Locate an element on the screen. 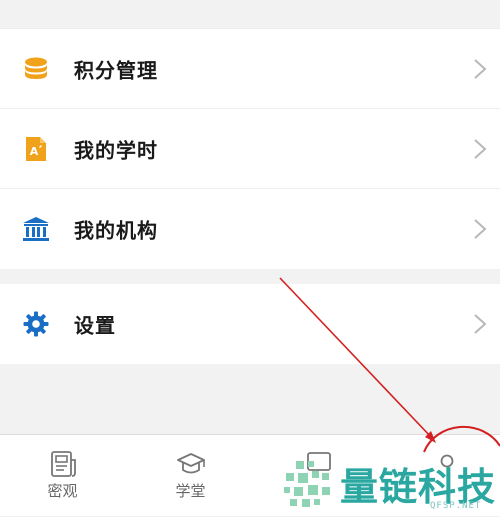 This screenshot has width=500, height=517. menu-item-label: 我的机构 is located at coordinates (116, 230).